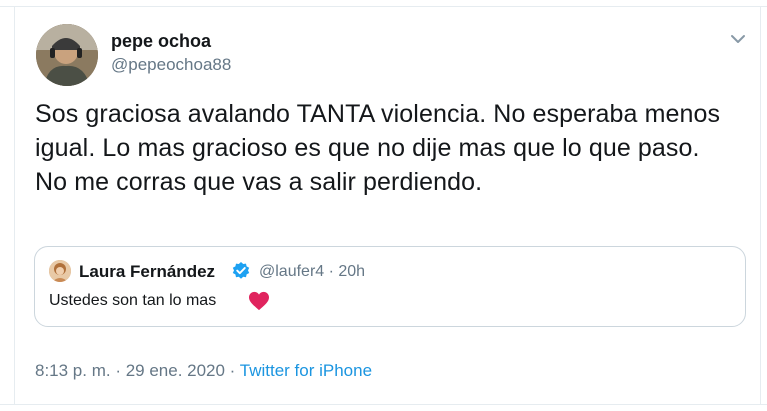 The width and height of the screenshot is (767, 411). Describe the element at coordinates (306, 370) in the screenshot. I see `tweet-source-link: Twitter for iPhone` at that location.